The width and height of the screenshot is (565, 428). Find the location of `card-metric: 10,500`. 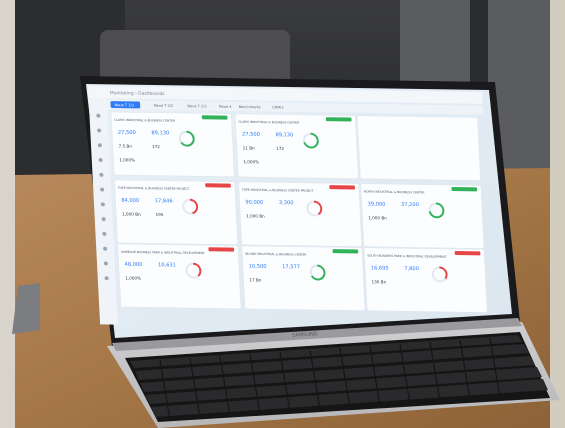

card-metric: 10,500 is located at coordinates (258, 267).